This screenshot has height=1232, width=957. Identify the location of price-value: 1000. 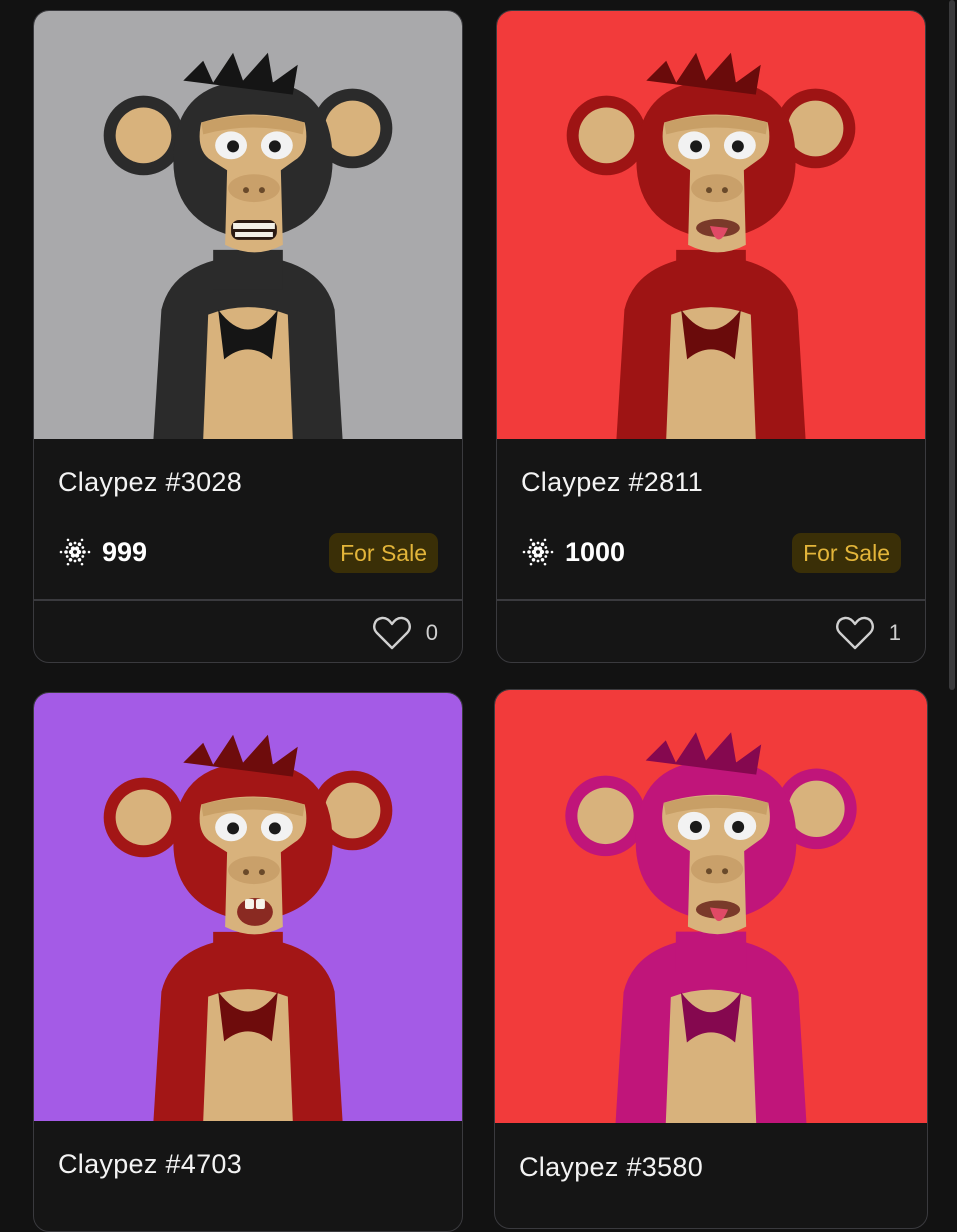
(595, 551).